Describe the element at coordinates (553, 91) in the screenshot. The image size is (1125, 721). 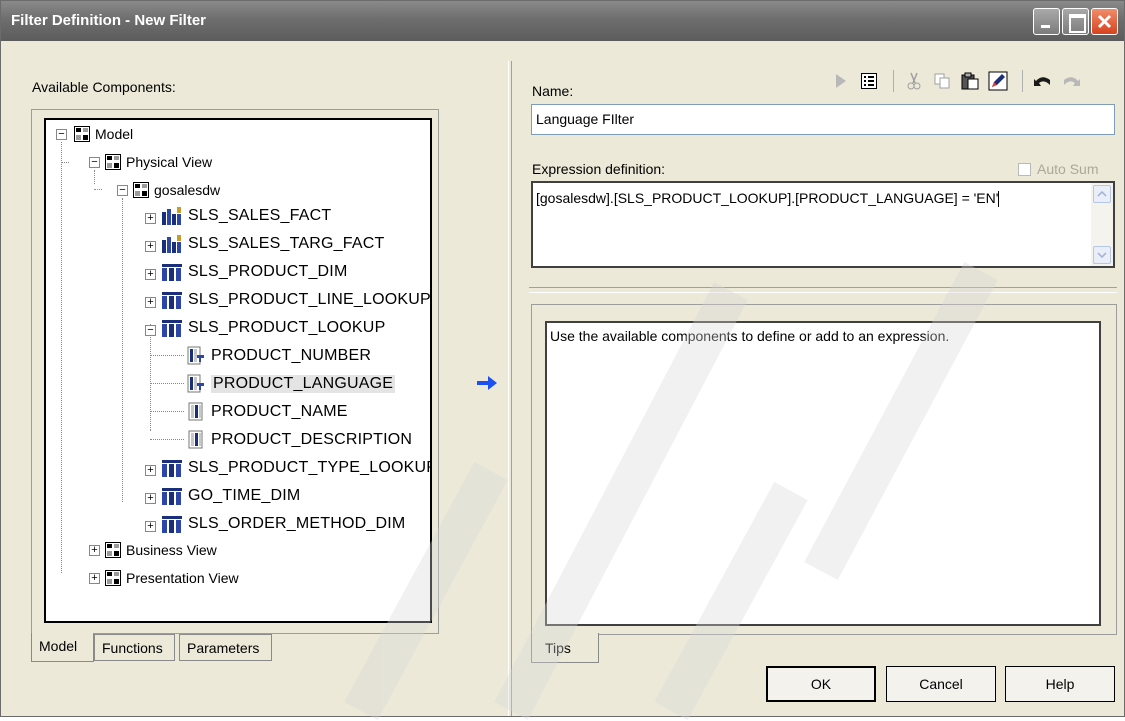
I see `name-label: Name:` at that location.